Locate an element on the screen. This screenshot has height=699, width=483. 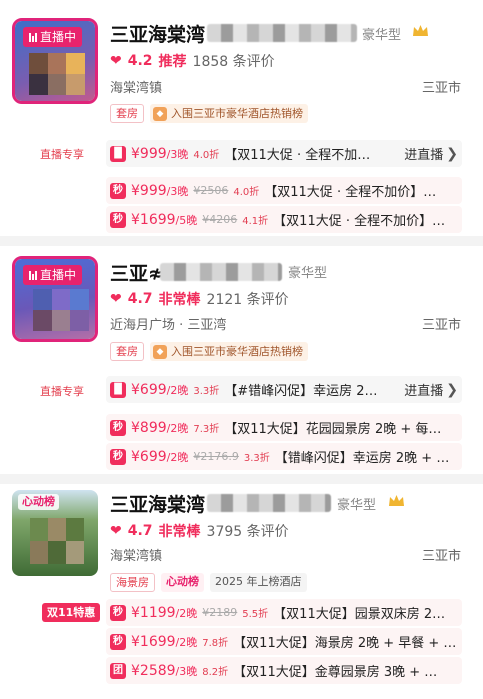
award-tag: 2025 年上榜酒店 is located at coordinates (258, 582).